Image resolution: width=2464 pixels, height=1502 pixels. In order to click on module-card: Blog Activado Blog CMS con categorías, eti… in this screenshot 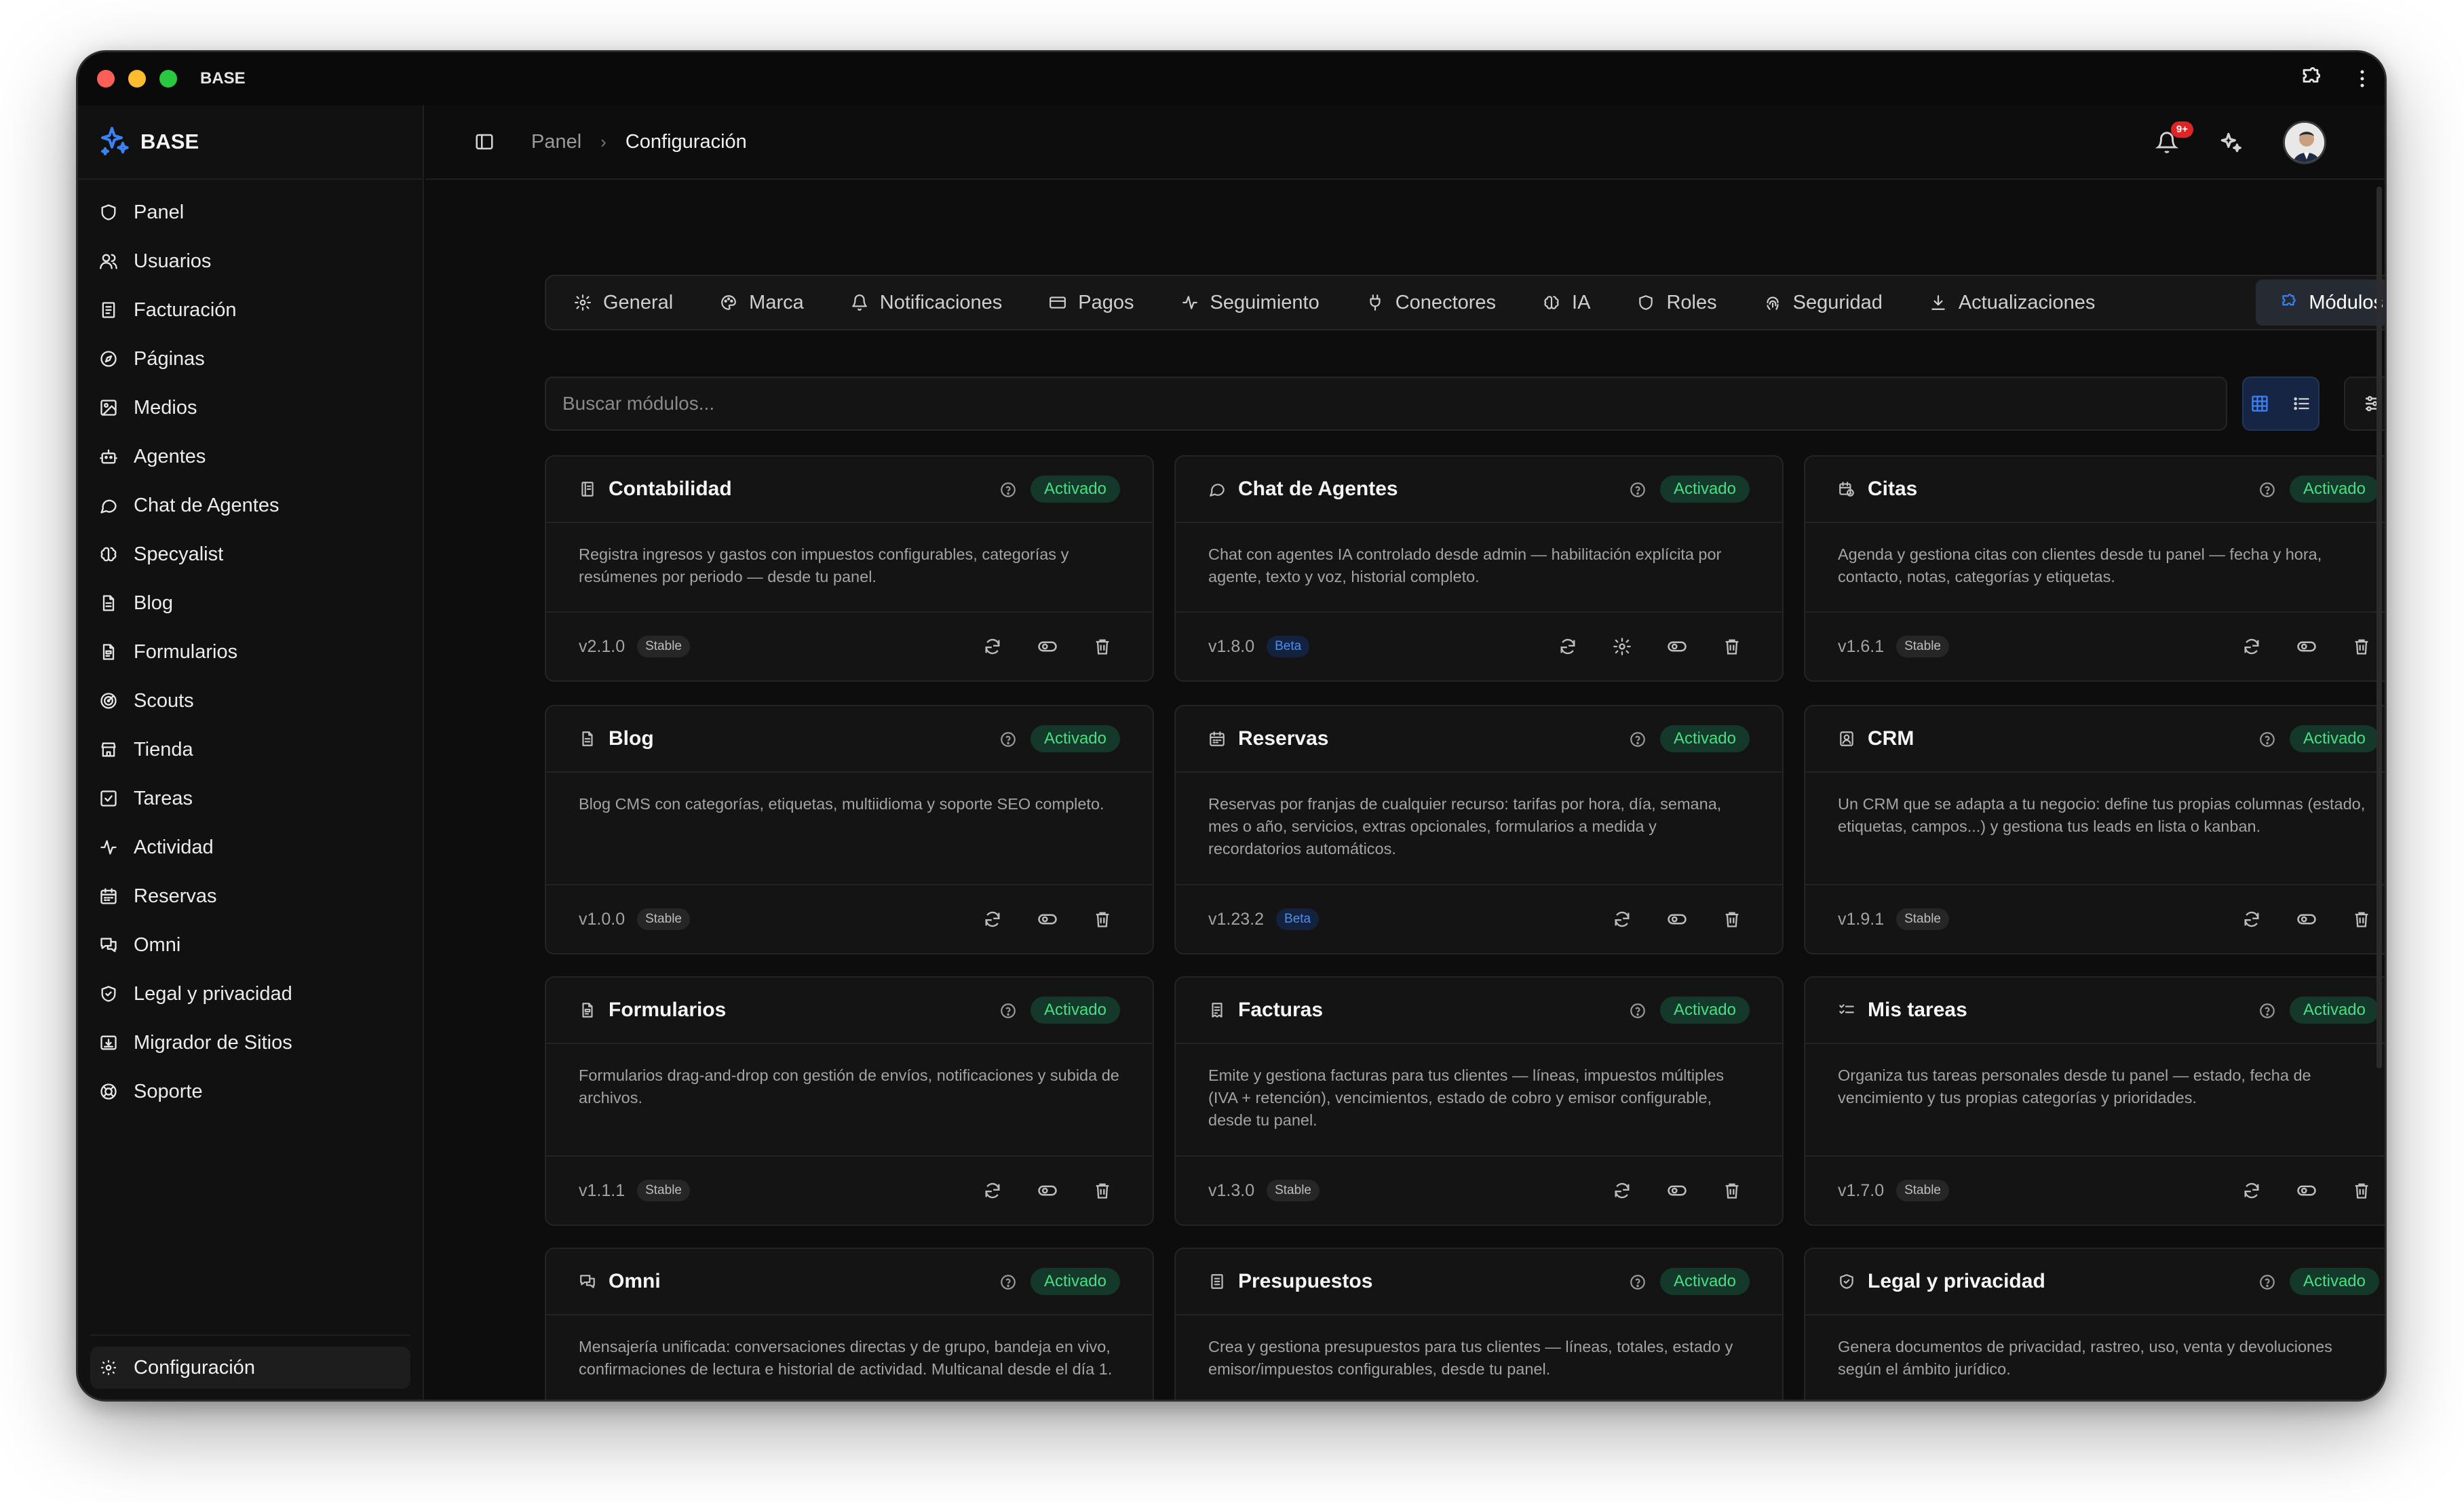, I will do `click(850, 830)`.